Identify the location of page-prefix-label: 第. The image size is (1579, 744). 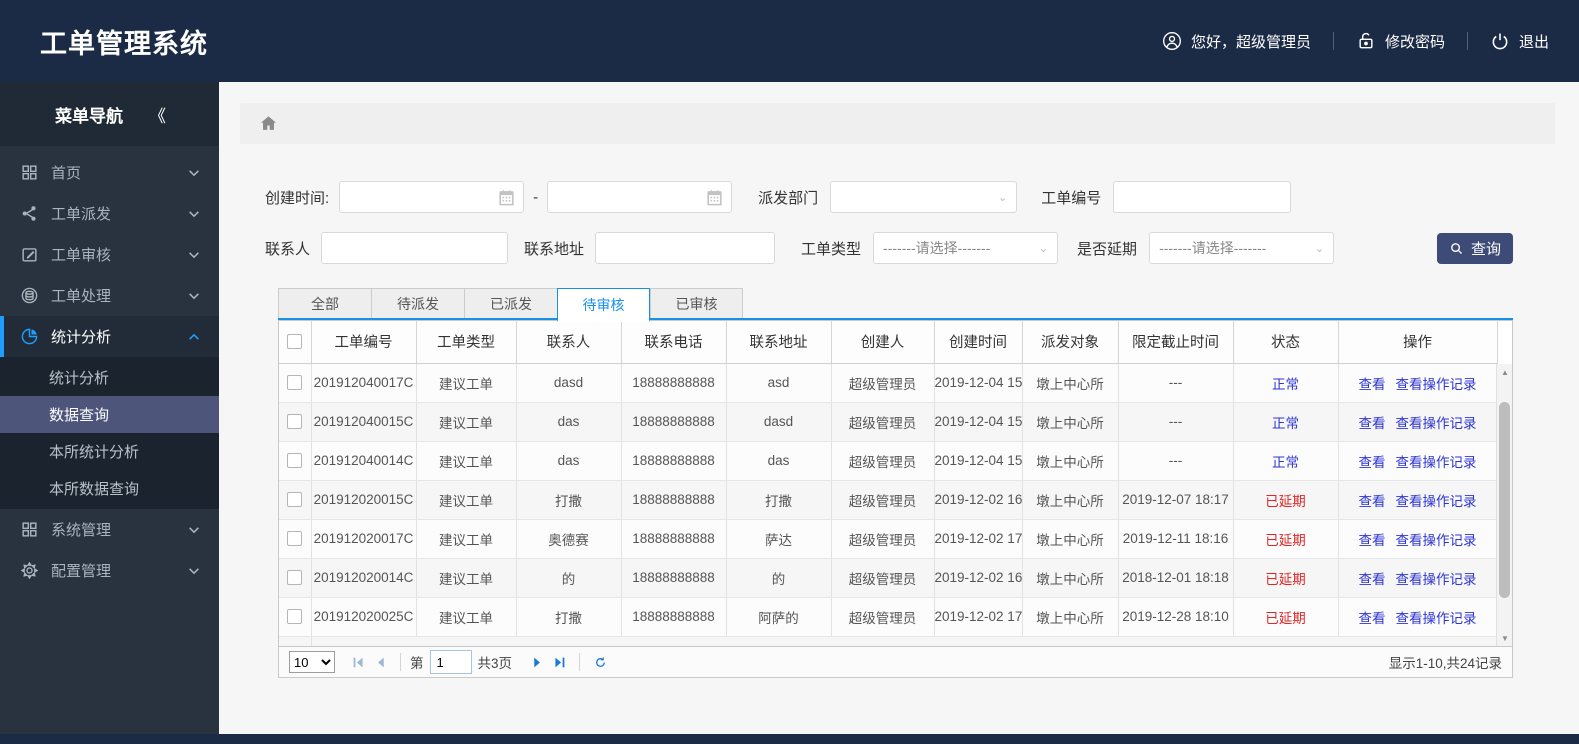
(417, 663).